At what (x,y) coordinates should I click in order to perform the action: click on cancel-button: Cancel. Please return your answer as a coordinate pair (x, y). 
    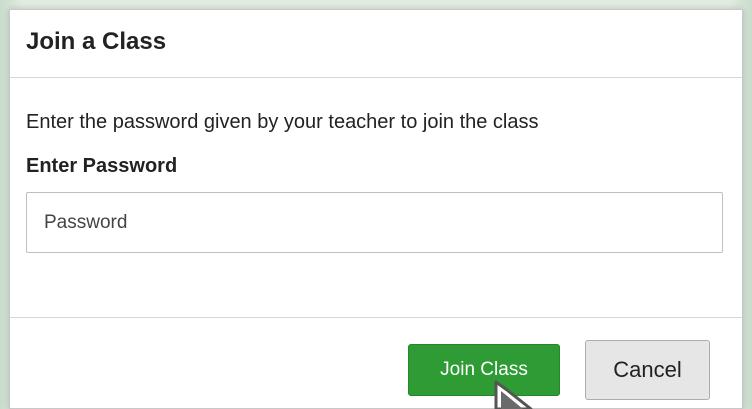
    Looking at the image, I should click on (647, 370).